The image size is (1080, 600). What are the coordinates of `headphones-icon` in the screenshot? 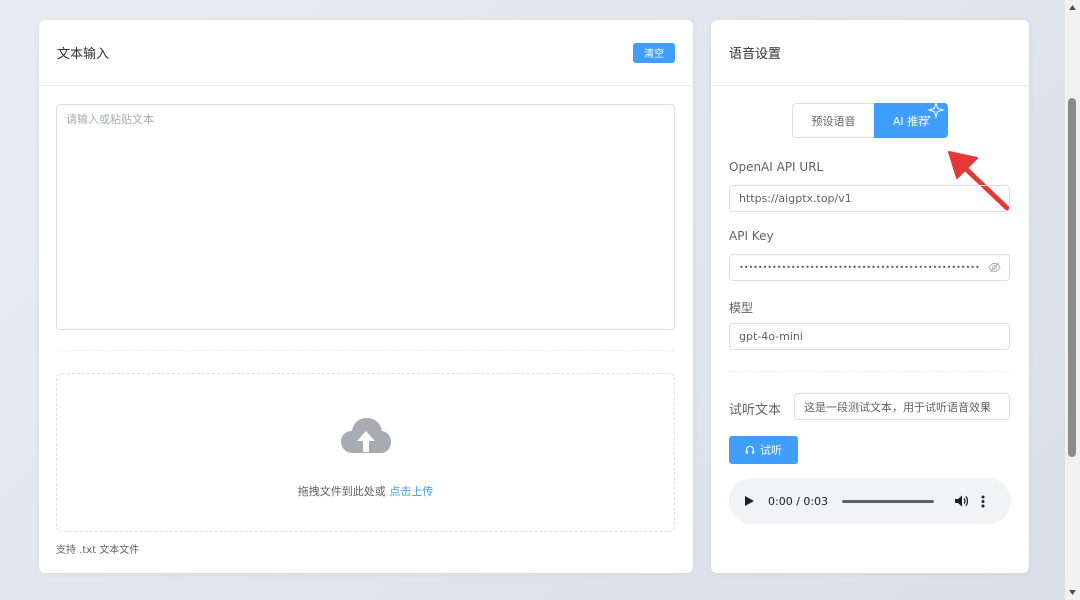 It's located at (750, 449).